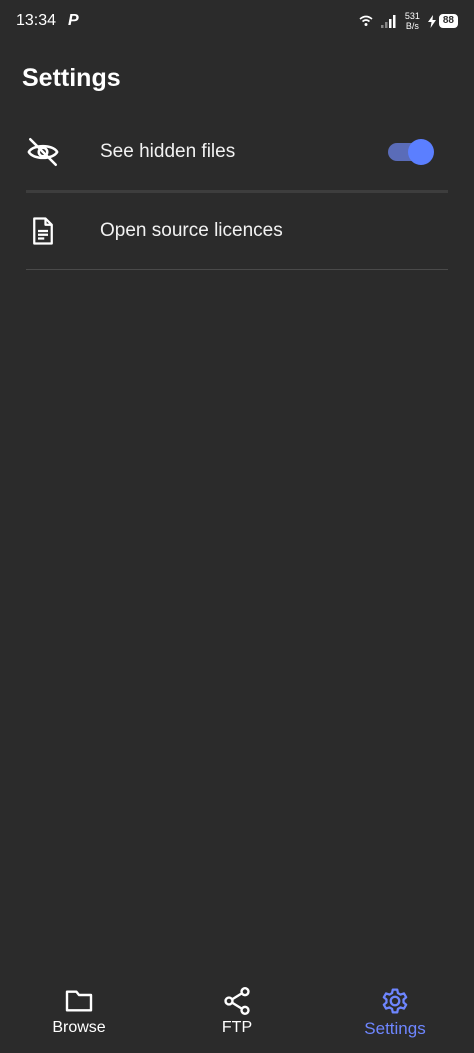 This screenshot has width=474, height=1053. What do you see at coordinates (395, 1016) in the screenshot?
I see `nav-settings: Settings` at bounding box center [395, 1016].